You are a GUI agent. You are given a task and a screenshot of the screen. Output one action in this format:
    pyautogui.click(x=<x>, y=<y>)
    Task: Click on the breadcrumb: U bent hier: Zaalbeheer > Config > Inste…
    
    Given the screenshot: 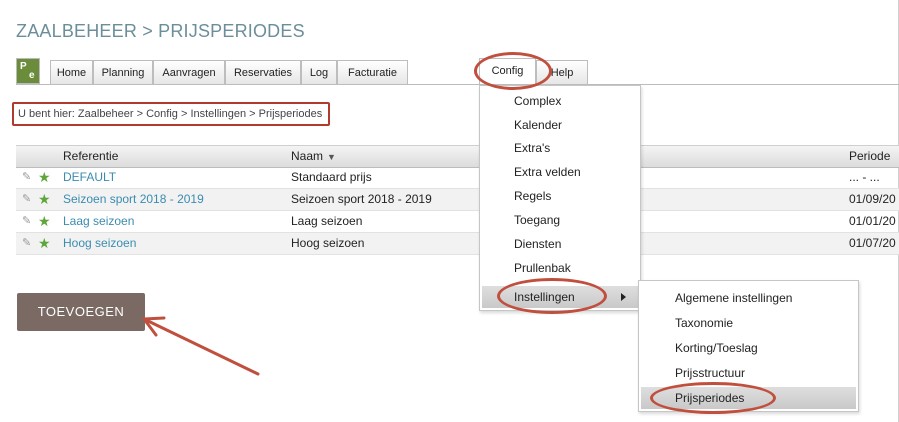 What is the action you would take?
    pyautogui.click(x=171, y=114)
    